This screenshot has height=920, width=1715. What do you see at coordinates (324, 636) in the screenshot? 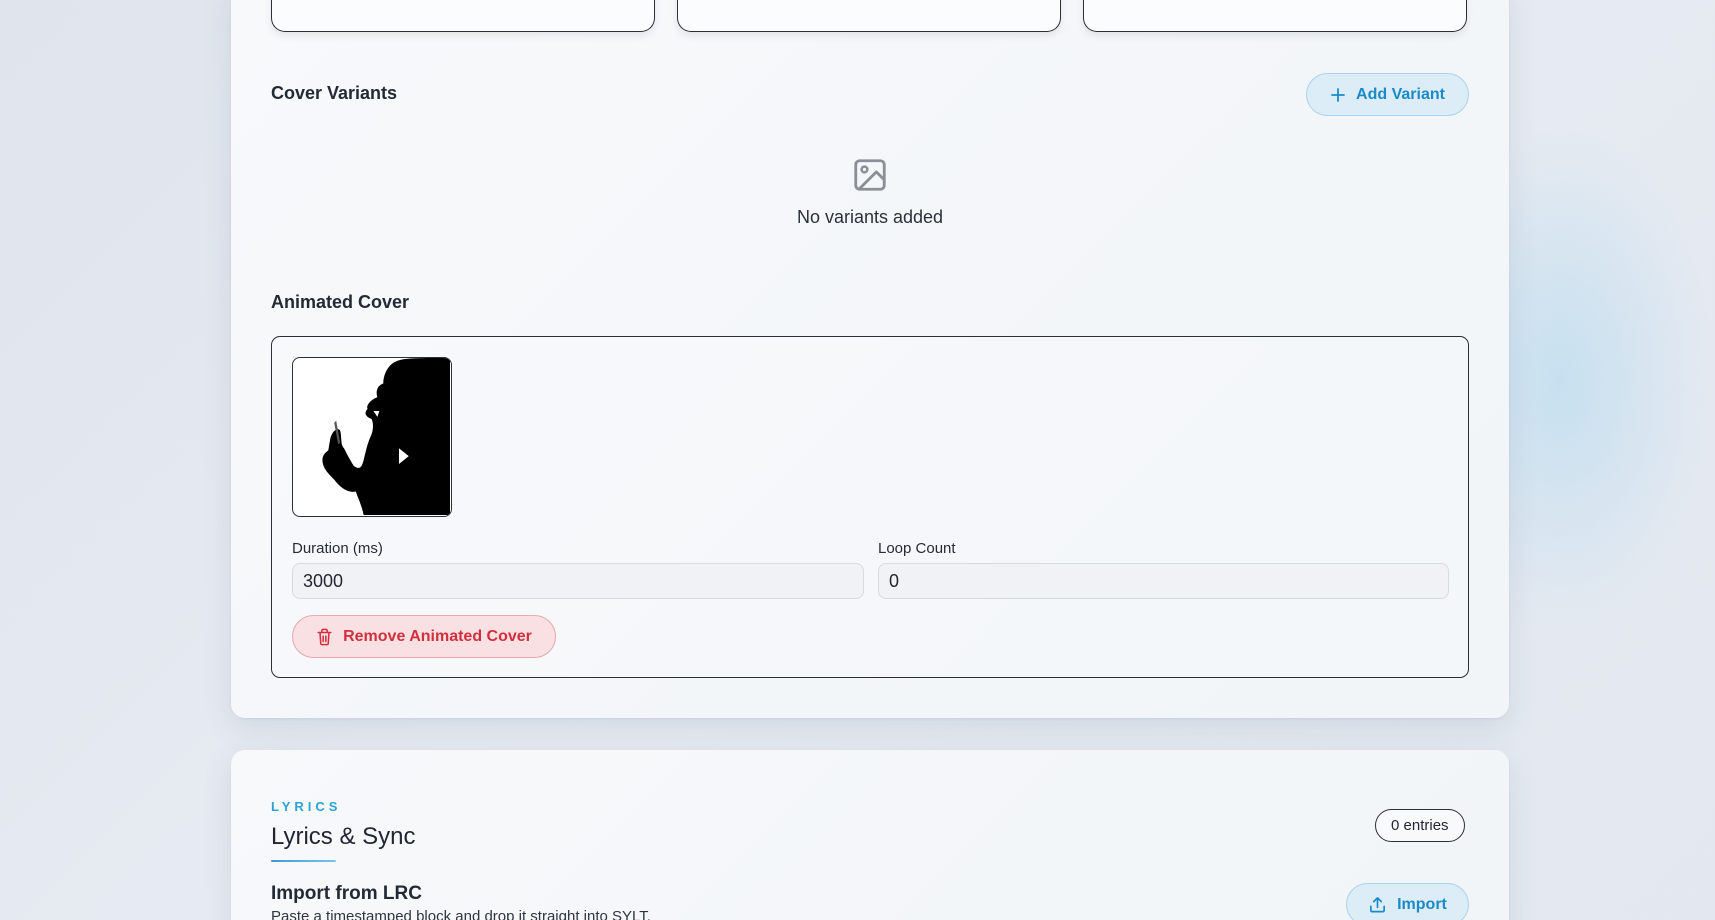
I see `trash-icon` at bounding box center [324, 636].